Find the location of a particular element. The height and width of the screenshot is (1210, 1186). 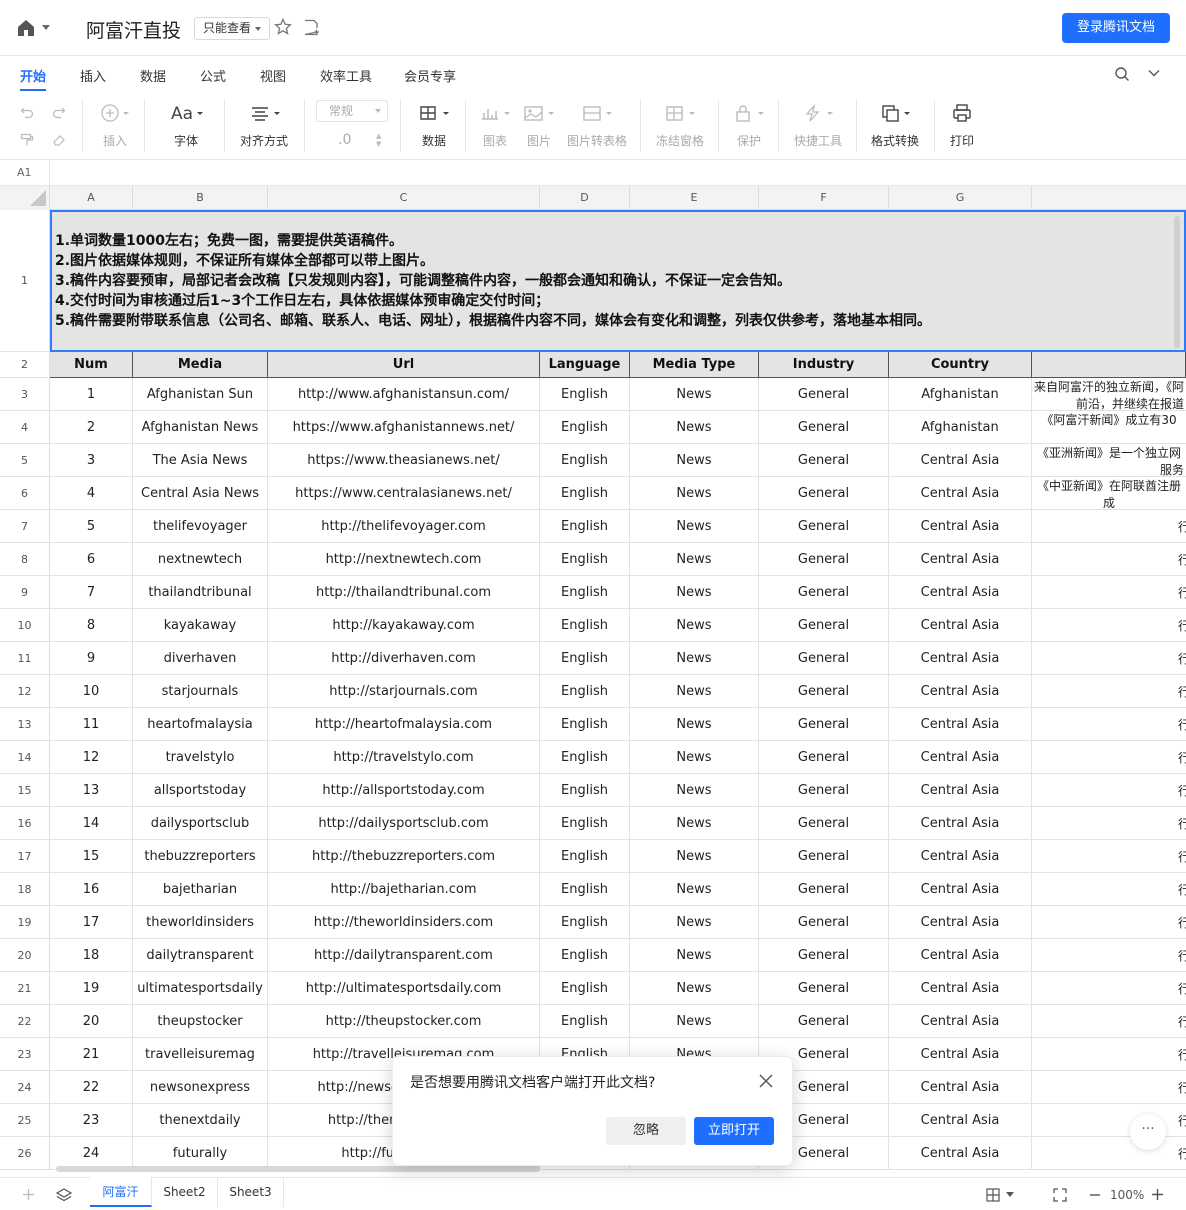

description-cell: 《阿富汗新闻》成立有30 is located at coordinates (1109, 427).